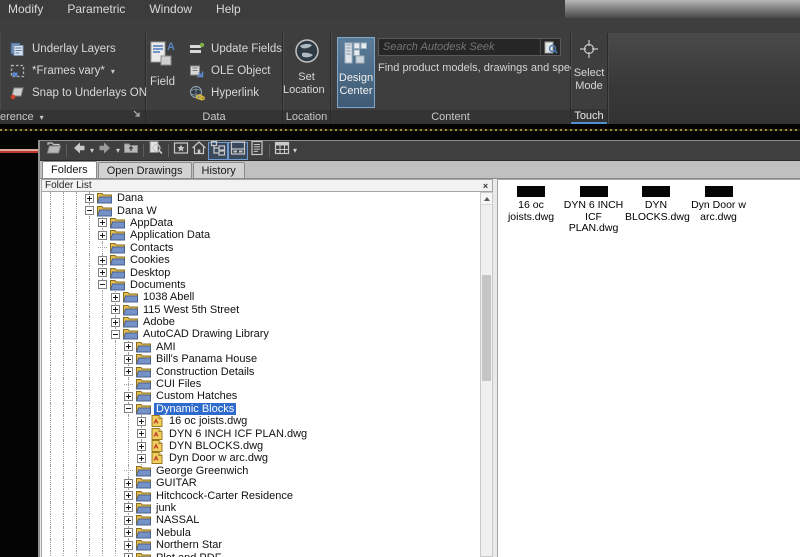  What do you see at coordinates (144, 170) in the screenshot?
I see `tab-open-drawings: Open Drawings` at bounding box center [144, 170].